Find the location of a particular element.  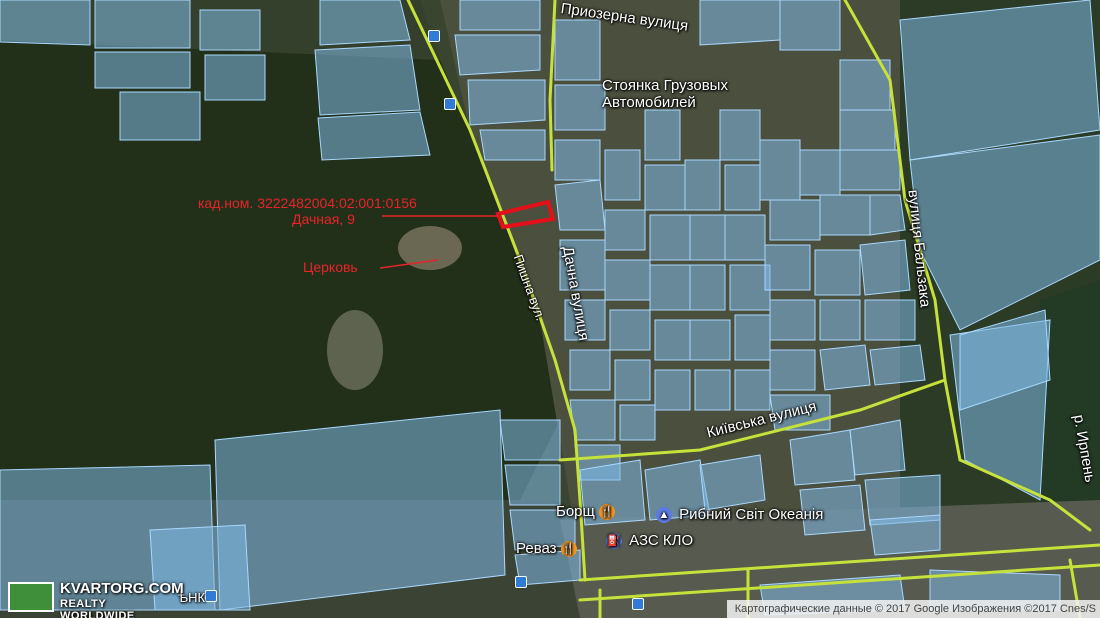

poi-revaz: Реваз 🍴 is located at coordinates (548, 549).